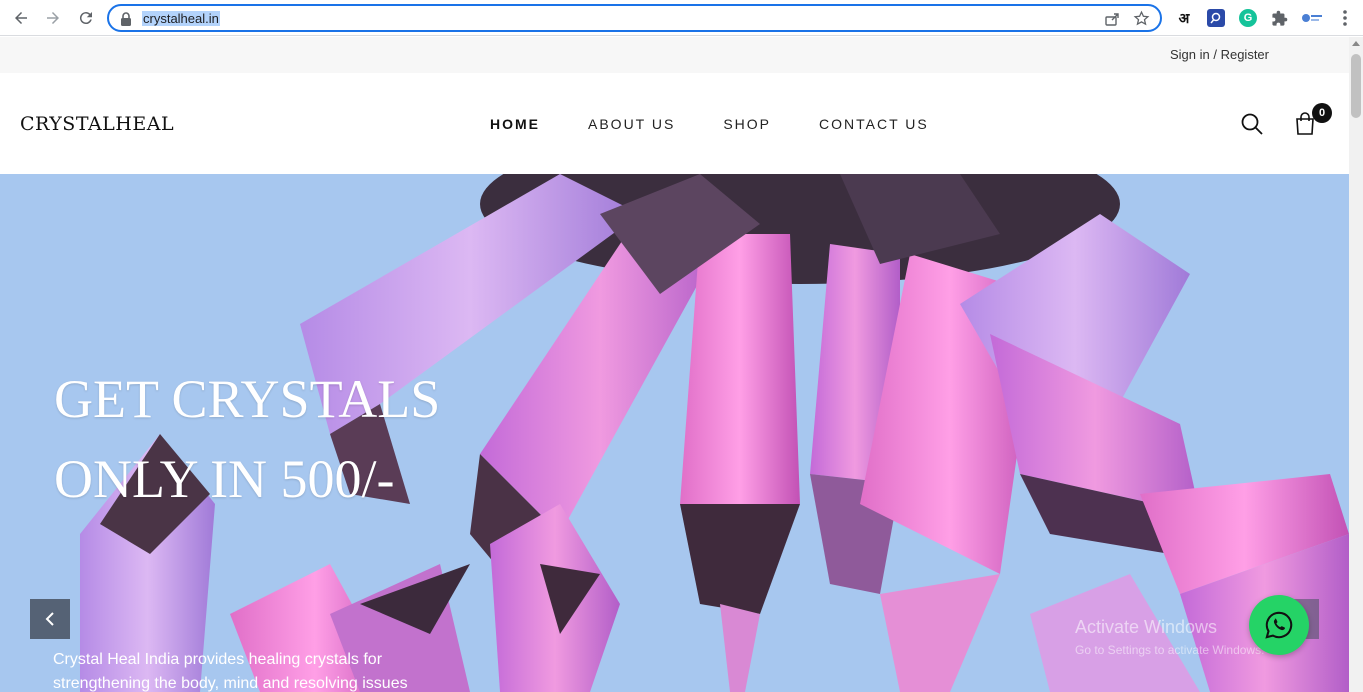 Image resolution: width=1363 pixels, height=692 pixels. I want to click on url-text: crystalheal.in, so click(181, 18).